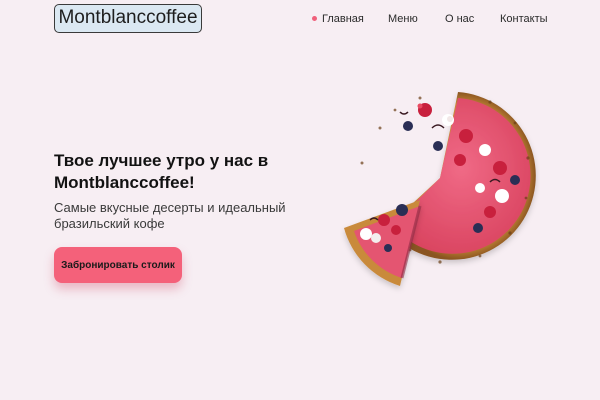 This screenshot has width=600, height=400. What do you see at coordinates (300, 20) in the screenshot?
I see `main-nav: Главная Меню О нас Контакты` at bounding box center [300, 20].